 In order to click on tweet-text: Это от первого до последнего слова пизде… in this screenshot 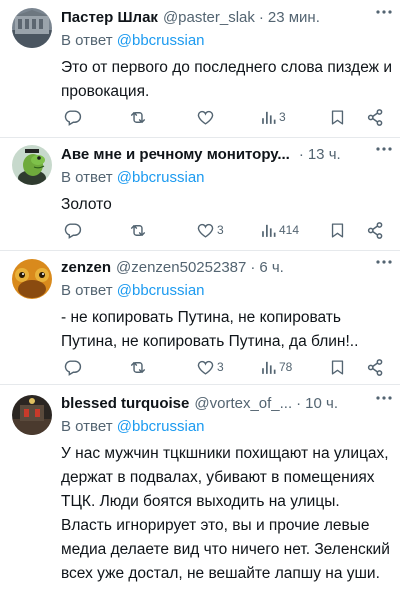, I will do `click(226, 79)`.